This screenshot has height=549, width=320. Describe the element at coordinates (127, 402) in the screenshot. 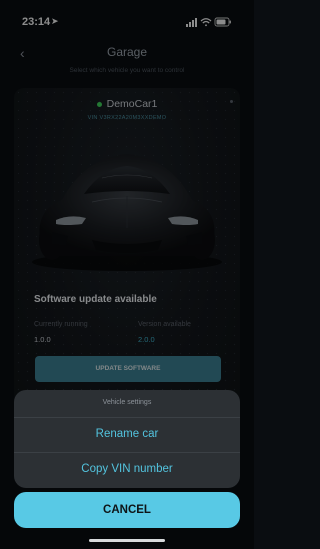

I see `sheet-title: Vehicle settings` at that location.